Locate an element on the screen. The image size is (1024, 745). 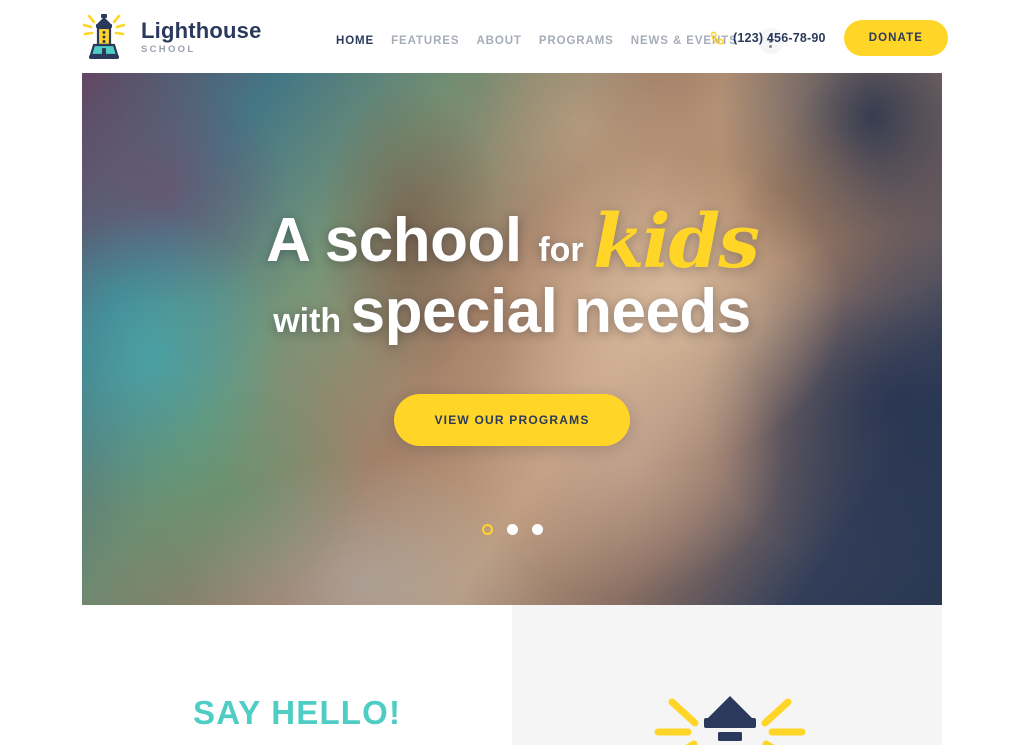
slider-pagination is located at coordinates (512, 529).